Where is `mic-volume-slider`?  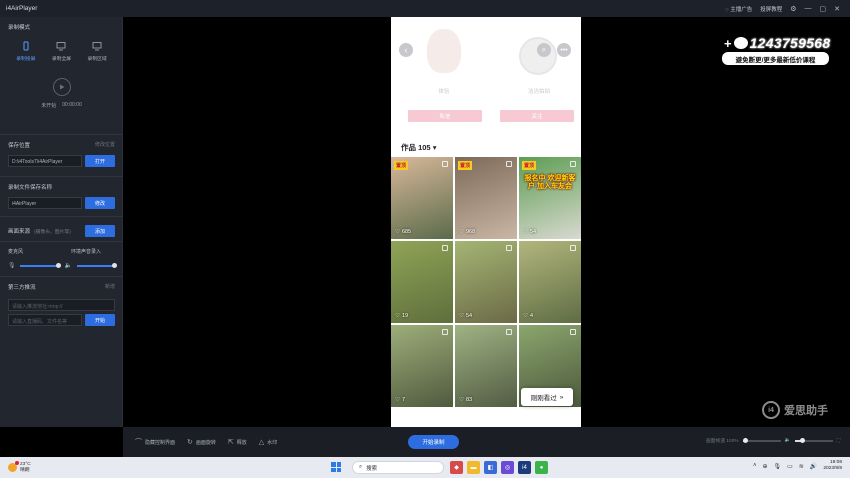
mic-volume-slider is located at coordinates (40, 265).